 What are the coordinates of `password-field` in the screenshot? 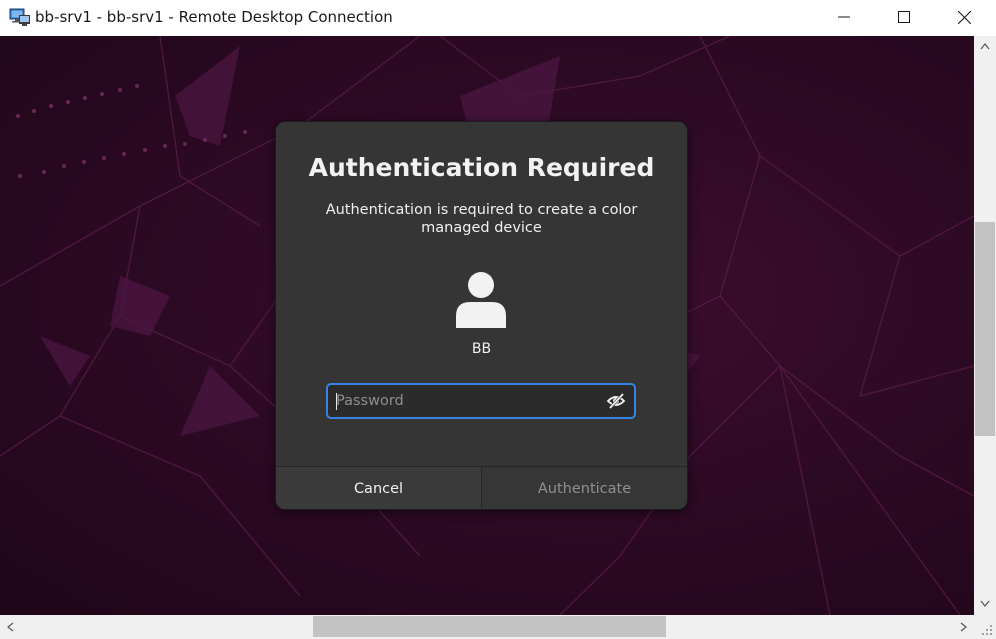 It's located at (481, 401).